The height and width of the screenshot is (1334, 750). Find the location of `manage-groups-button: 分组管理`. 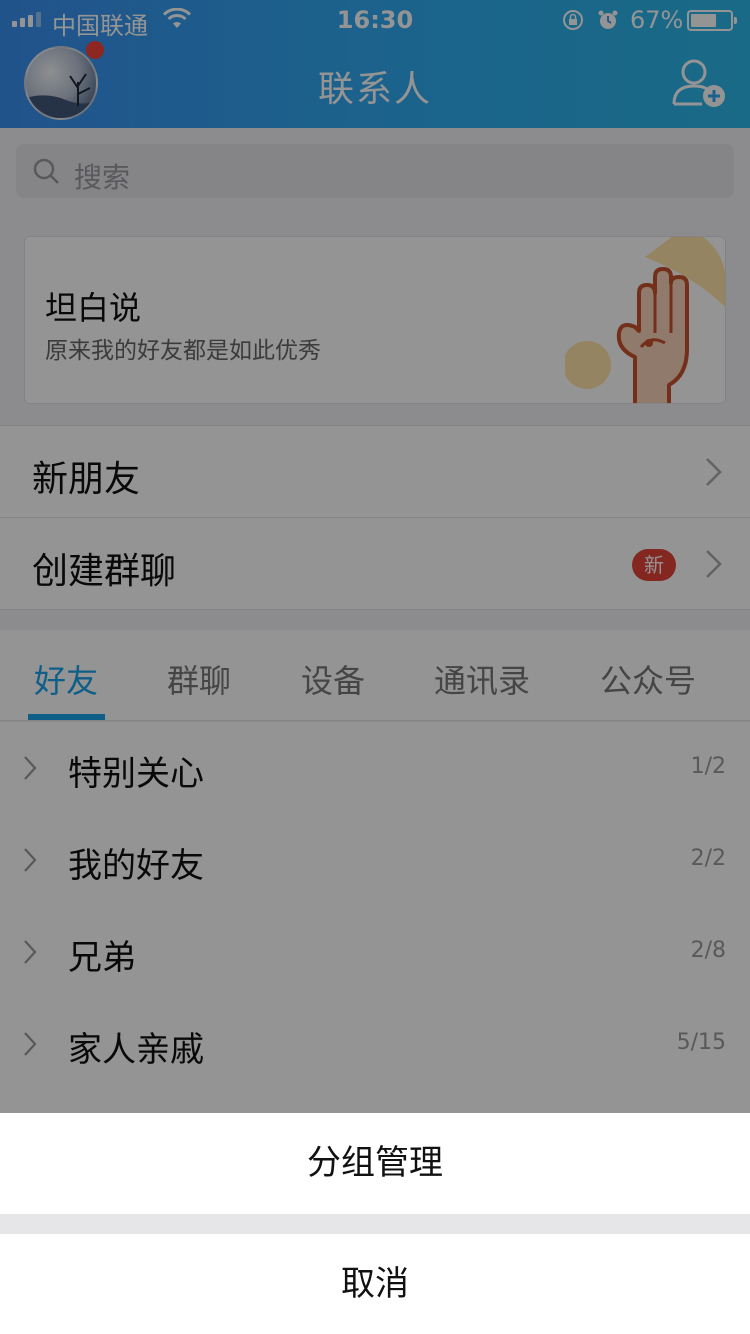

manage-groups-button: 分组管理 is located at coordinates (375, 1163).